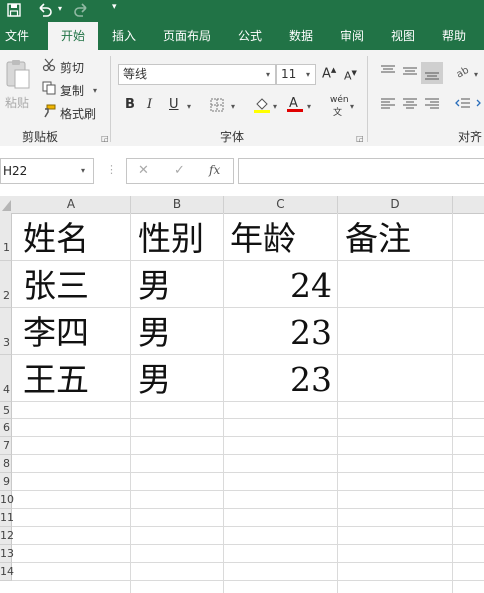 This screenshot has width=484, height=593. What do you see at coordinates (154, 333) in the screenshot?
I see `cell-b3: 男` at bounding box center [154, 333].